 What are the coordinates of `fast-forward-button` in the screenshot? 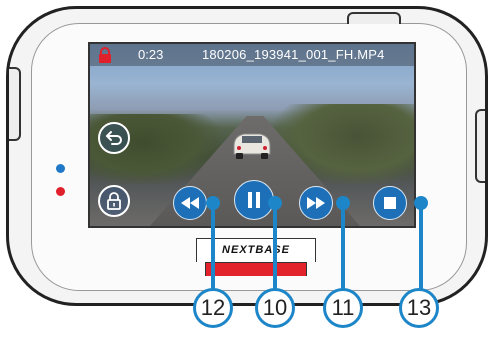 It's located at (316, 203).